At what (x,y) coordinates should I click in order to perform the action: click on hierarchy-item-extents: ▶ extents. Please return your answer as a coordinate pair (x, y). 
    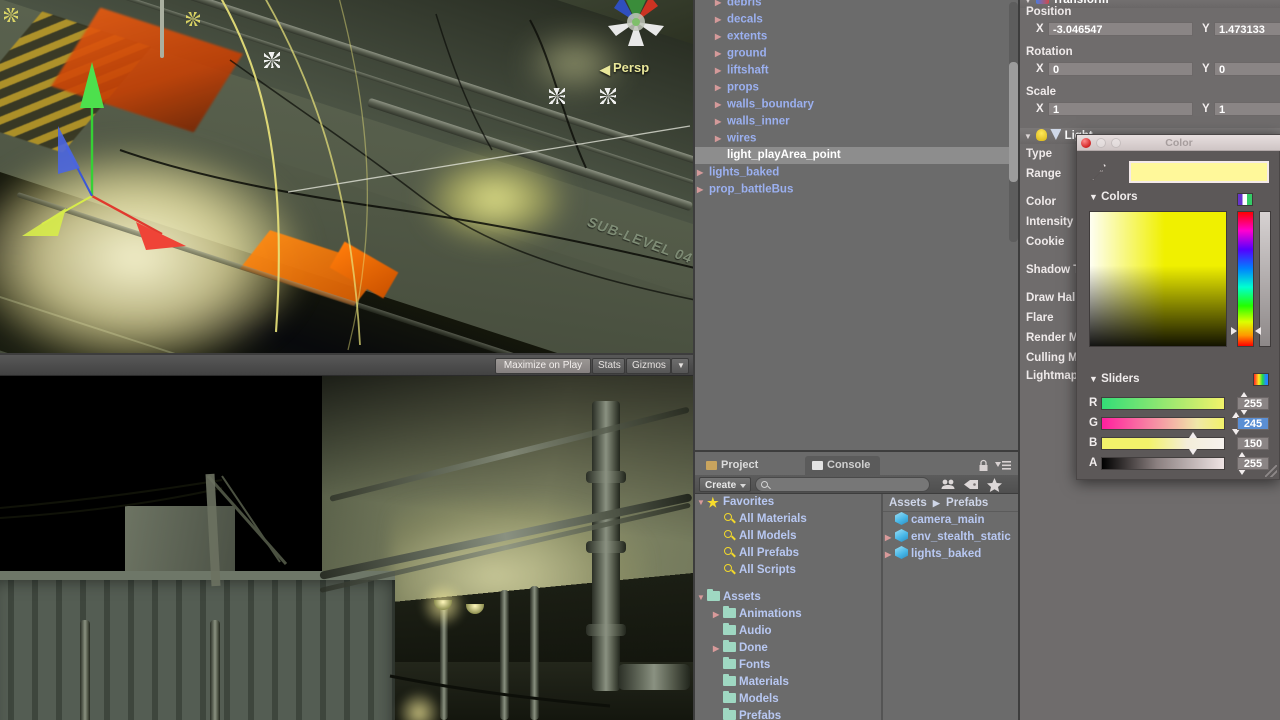
    Looking at the image, I should click on (857, 36).